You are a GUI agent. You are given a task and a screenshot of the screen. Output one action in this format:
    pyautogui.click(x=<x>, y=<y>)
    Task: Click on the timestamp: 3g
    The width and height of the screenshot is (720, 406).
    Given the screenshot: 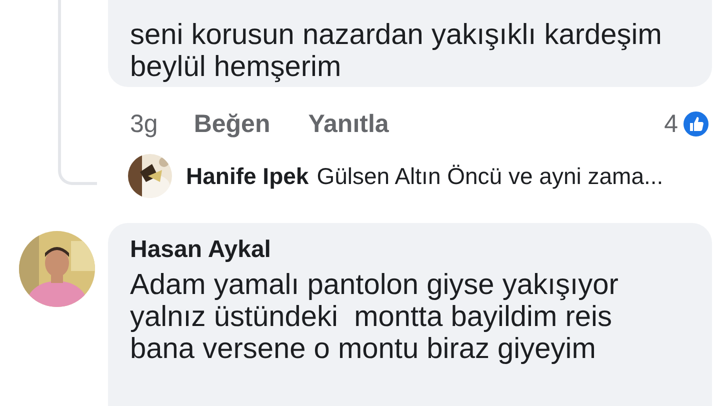 What is the action you would take?
    pyautogui.click(x=144, y=124)
    